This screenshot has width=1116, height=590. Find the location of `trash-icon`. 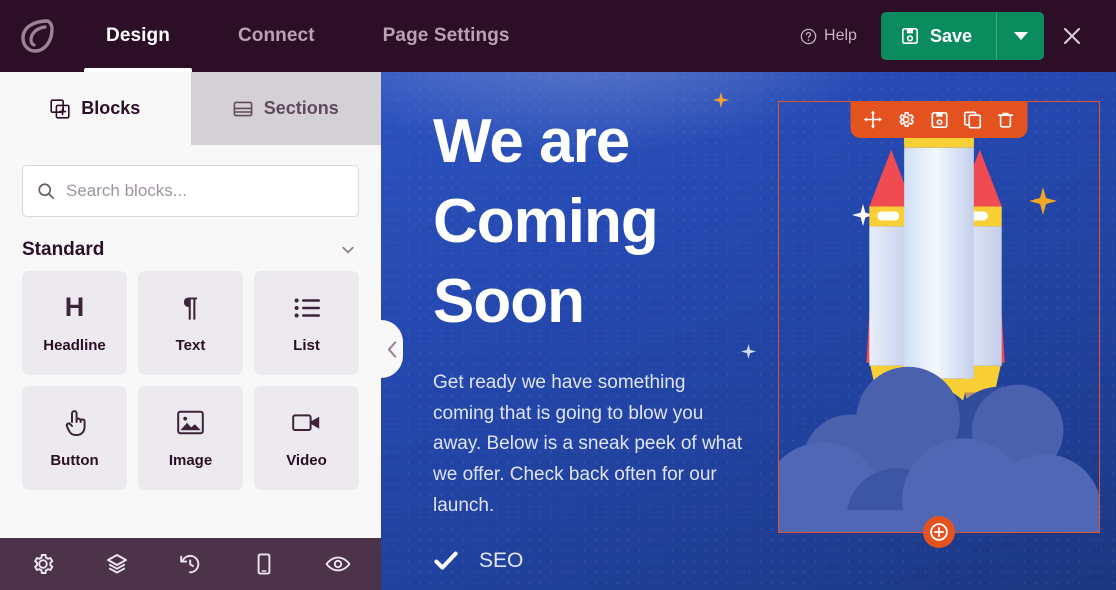

trash-icon is located at coordinates (1005, 120).